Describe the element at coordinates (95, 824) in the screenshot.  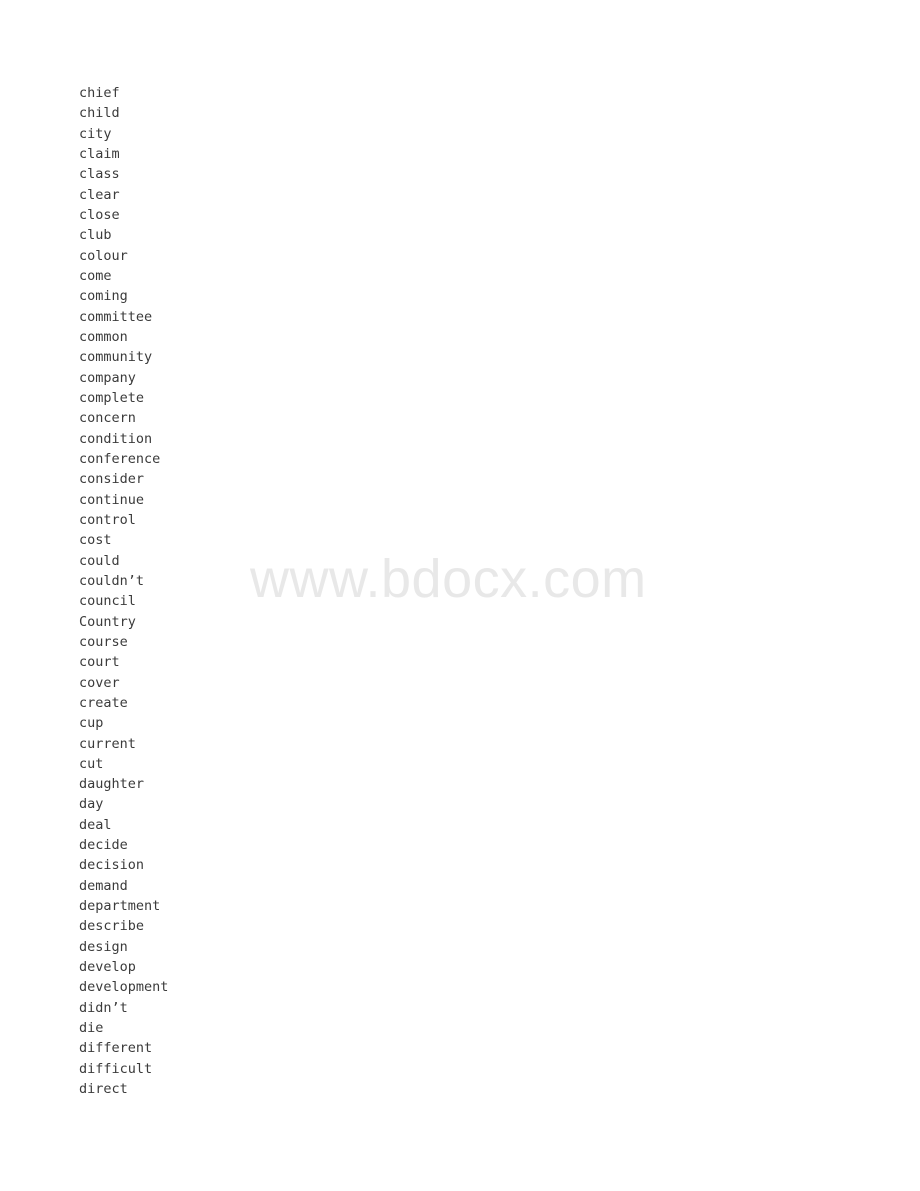
I see `word-list-item: deal` at that location.